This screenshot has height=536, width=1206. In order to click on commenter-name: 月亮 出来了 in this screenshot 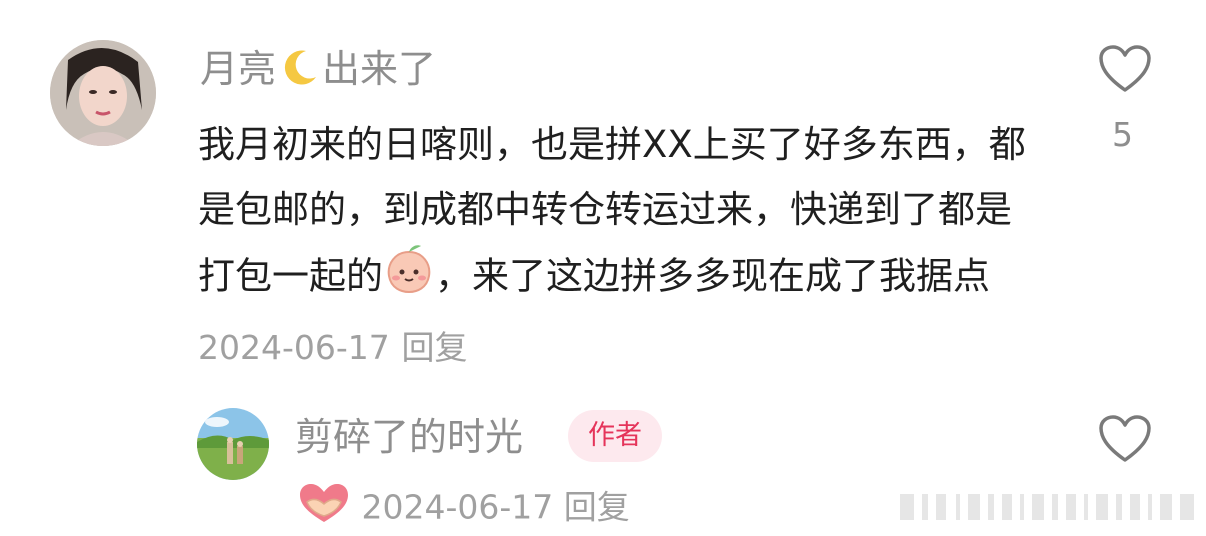, I will do `click(318, 71)`.